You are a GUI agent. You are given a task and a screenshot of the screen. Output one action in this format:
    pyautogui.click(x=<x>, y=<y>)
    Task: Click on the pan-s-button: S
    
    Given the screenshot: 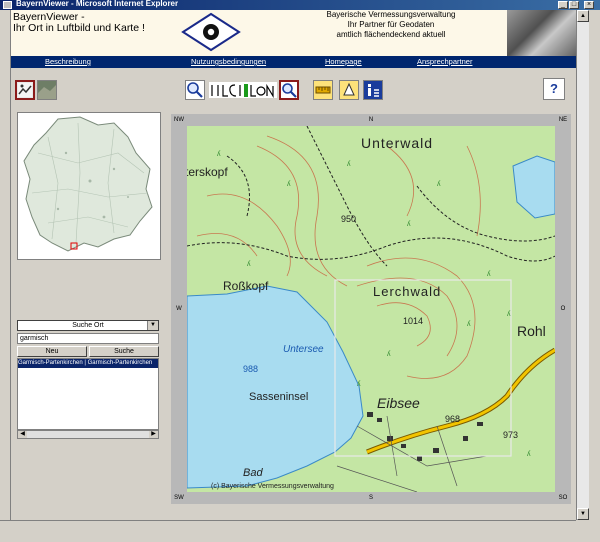 What is the action you would take?
    pyautogui.click(x=371, y=498)
    